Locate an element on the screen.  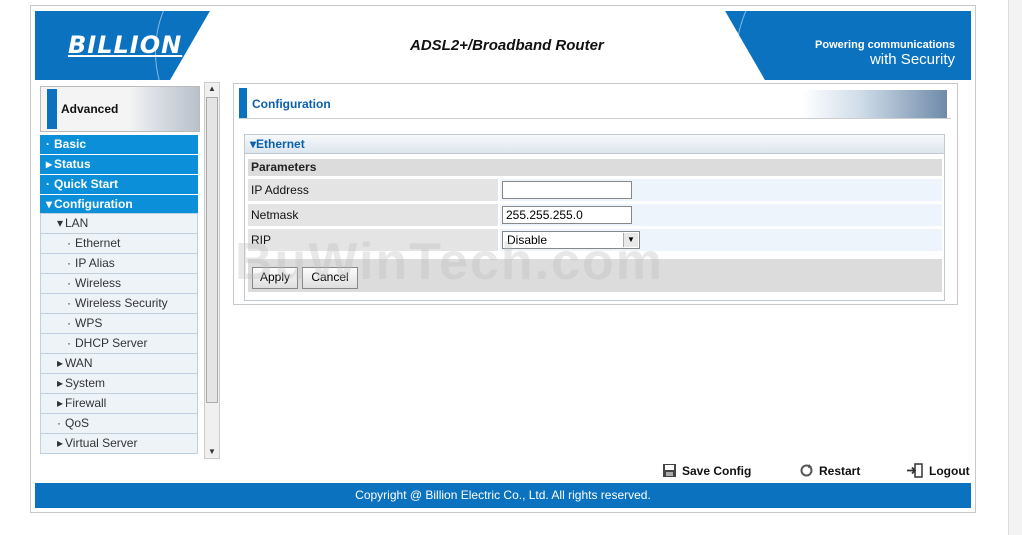
logout-button: Logout is located at coordinates (938, 472).